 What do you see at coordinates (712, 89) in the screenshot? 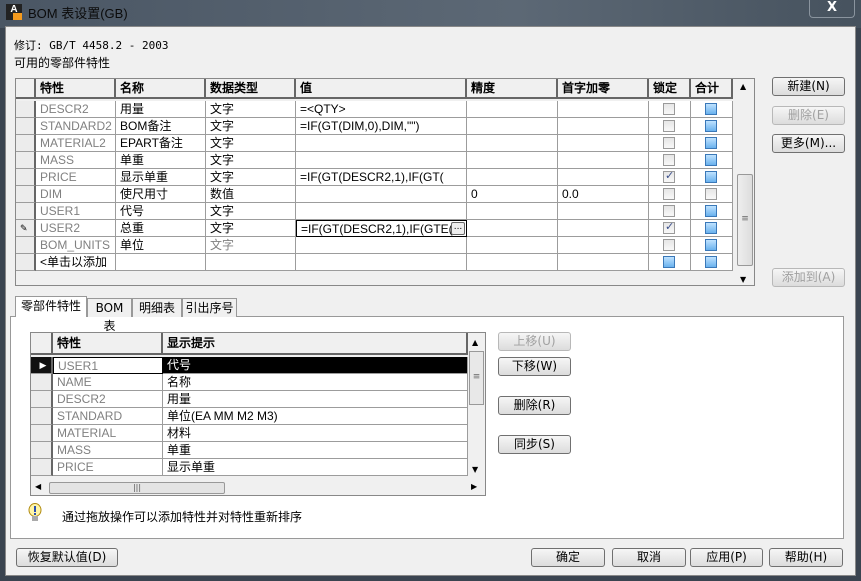
I see `column-header-sum: 合计` at bounding box center [712, 89].